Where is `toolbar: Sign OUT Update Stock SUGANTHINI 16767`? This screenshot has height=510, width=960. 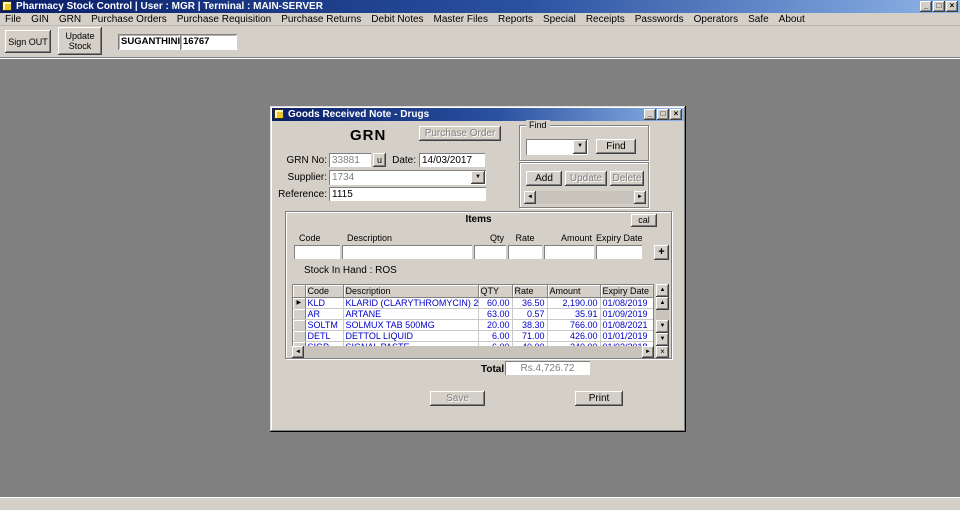 toolbar: Sign OUT Update Stock SUGANTHINI 16767 is located at coordinates (480, 41).